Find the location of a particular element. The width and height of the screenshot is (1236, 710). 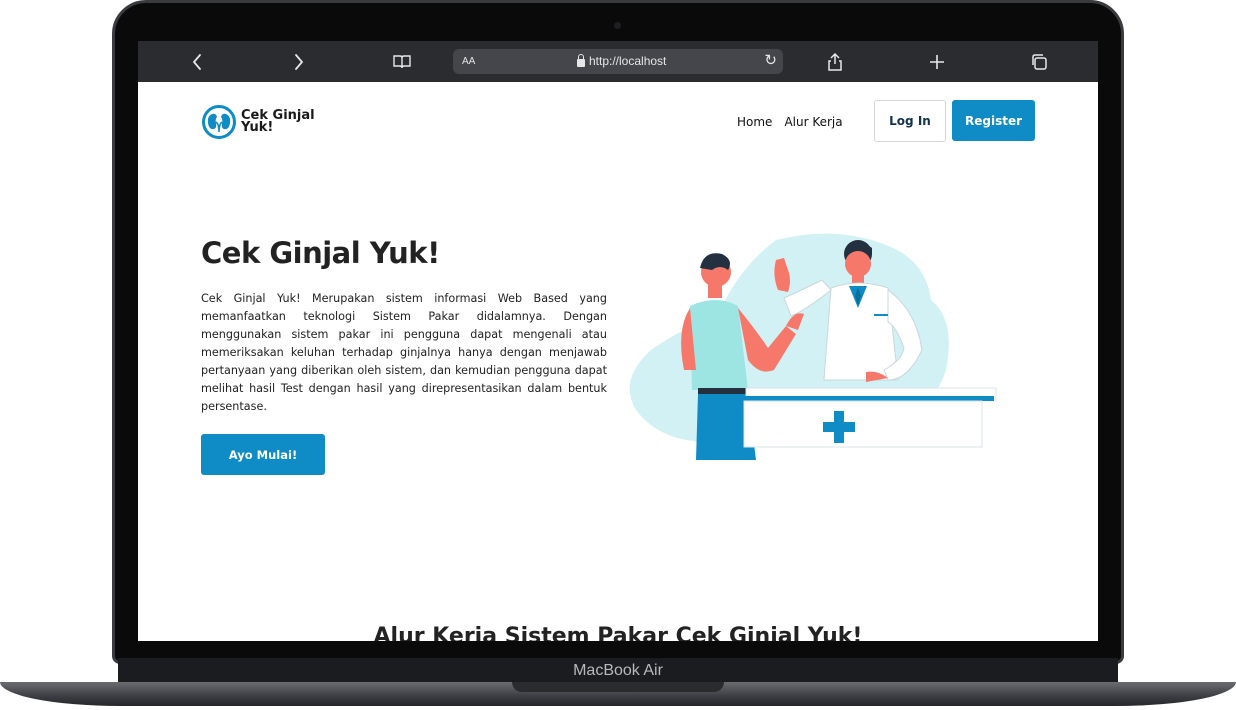

back-icon is located at coordinates (197, 61).